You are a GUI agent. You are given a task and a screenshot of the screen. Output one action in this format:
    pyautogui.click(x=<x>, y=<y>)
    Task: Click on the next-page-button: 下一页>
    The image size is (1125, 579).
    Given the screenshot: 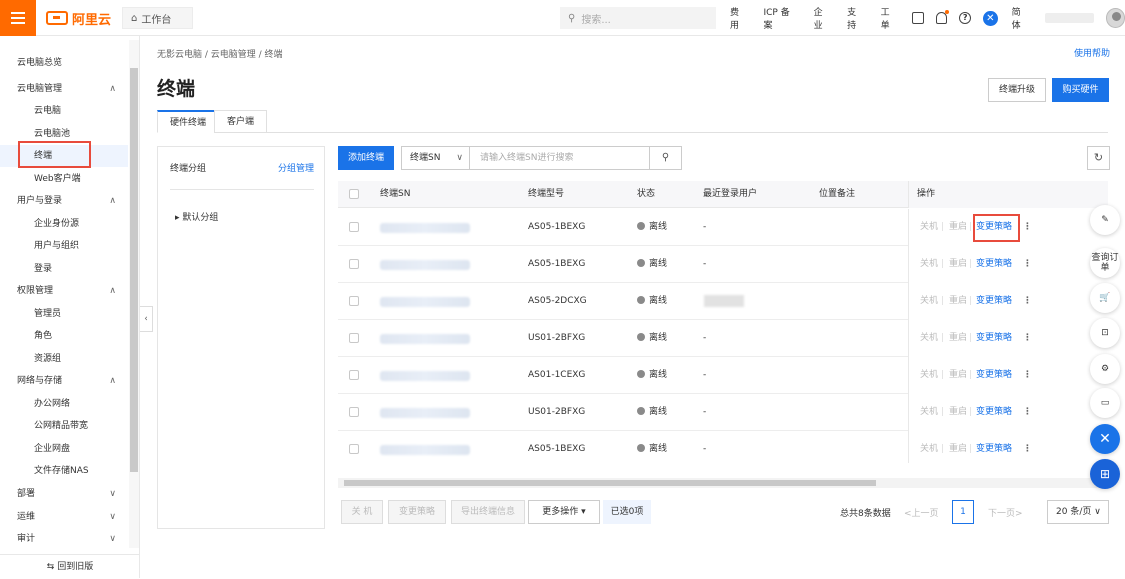 What is the action you would take?
    pyautogui.click(x=1005, y=512)
    